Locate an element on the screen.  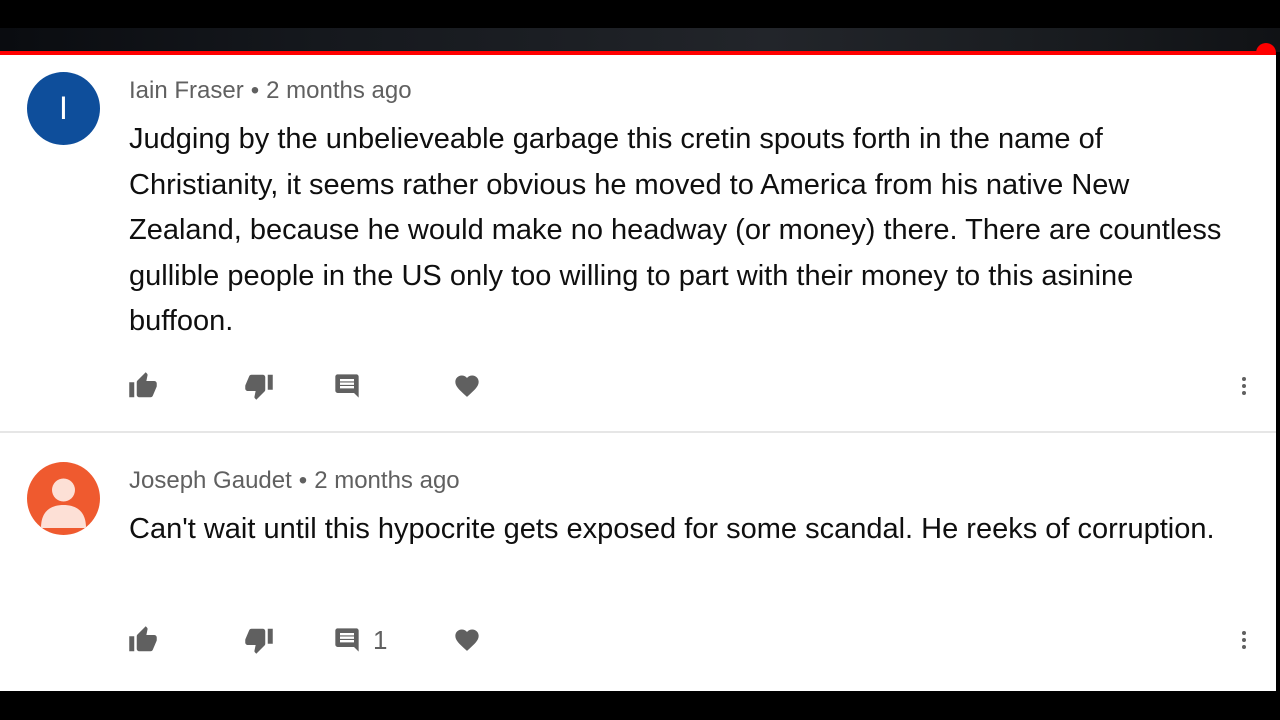
reply-button is located at coordinates (353, 386).